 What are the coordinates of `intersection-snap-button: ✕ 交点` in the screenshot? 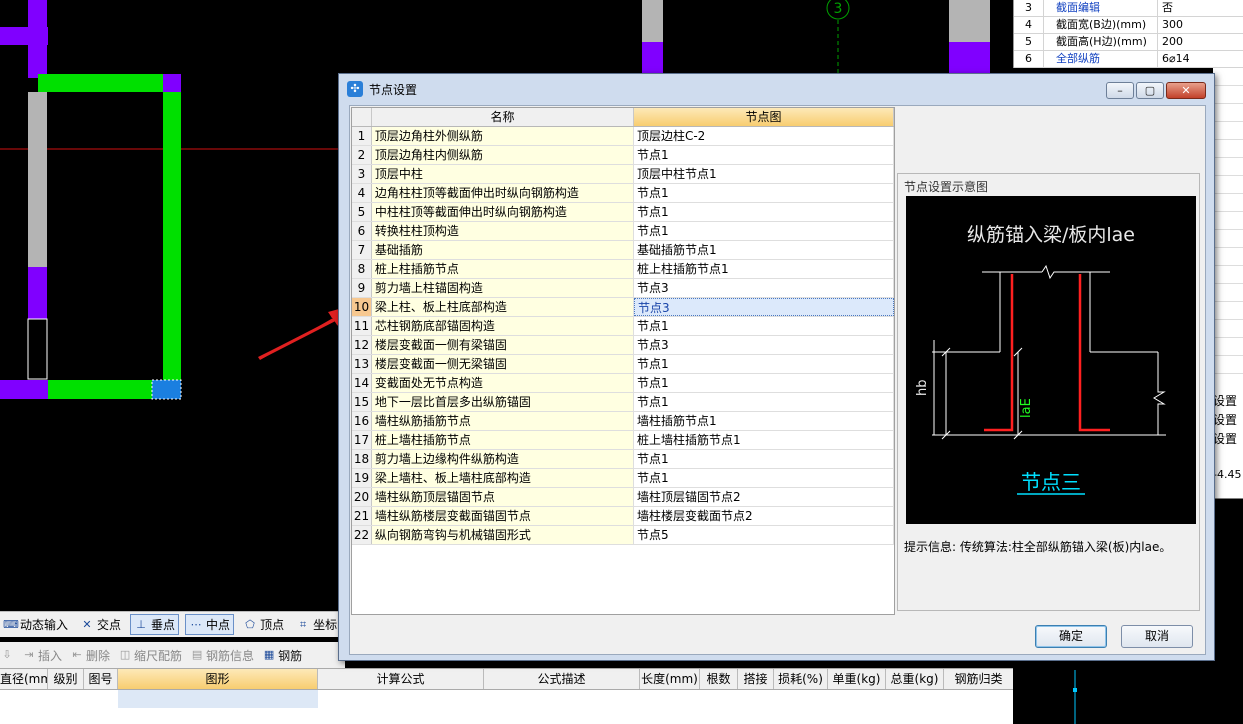 It's located at (100, 624).